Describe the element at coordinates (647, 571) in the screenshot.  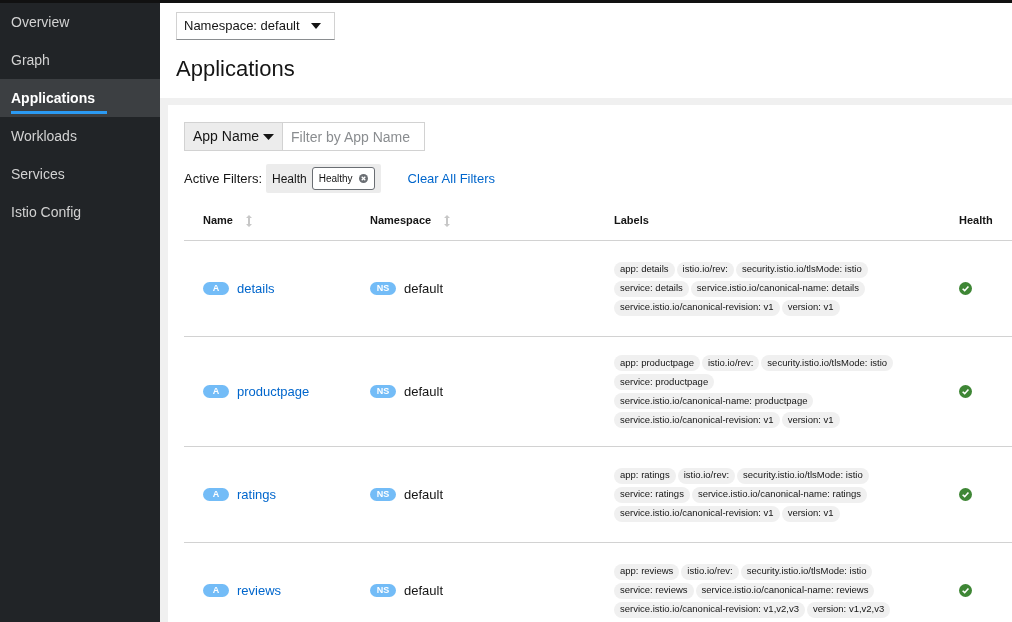
I see `label-tag: app: reviews` at that location.